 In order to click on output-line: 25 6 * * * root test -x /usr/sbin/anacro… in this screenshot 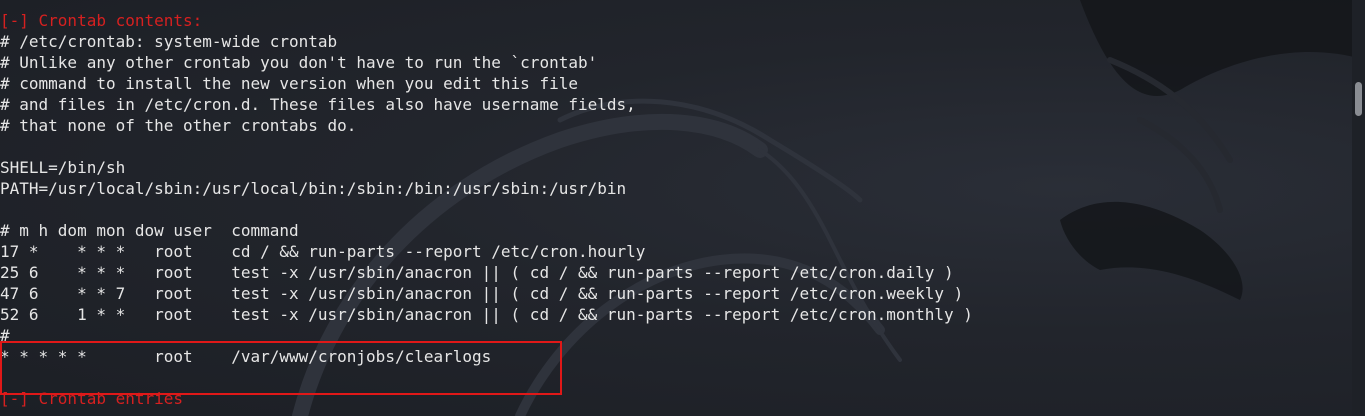, I will do `click(477, 272)`.